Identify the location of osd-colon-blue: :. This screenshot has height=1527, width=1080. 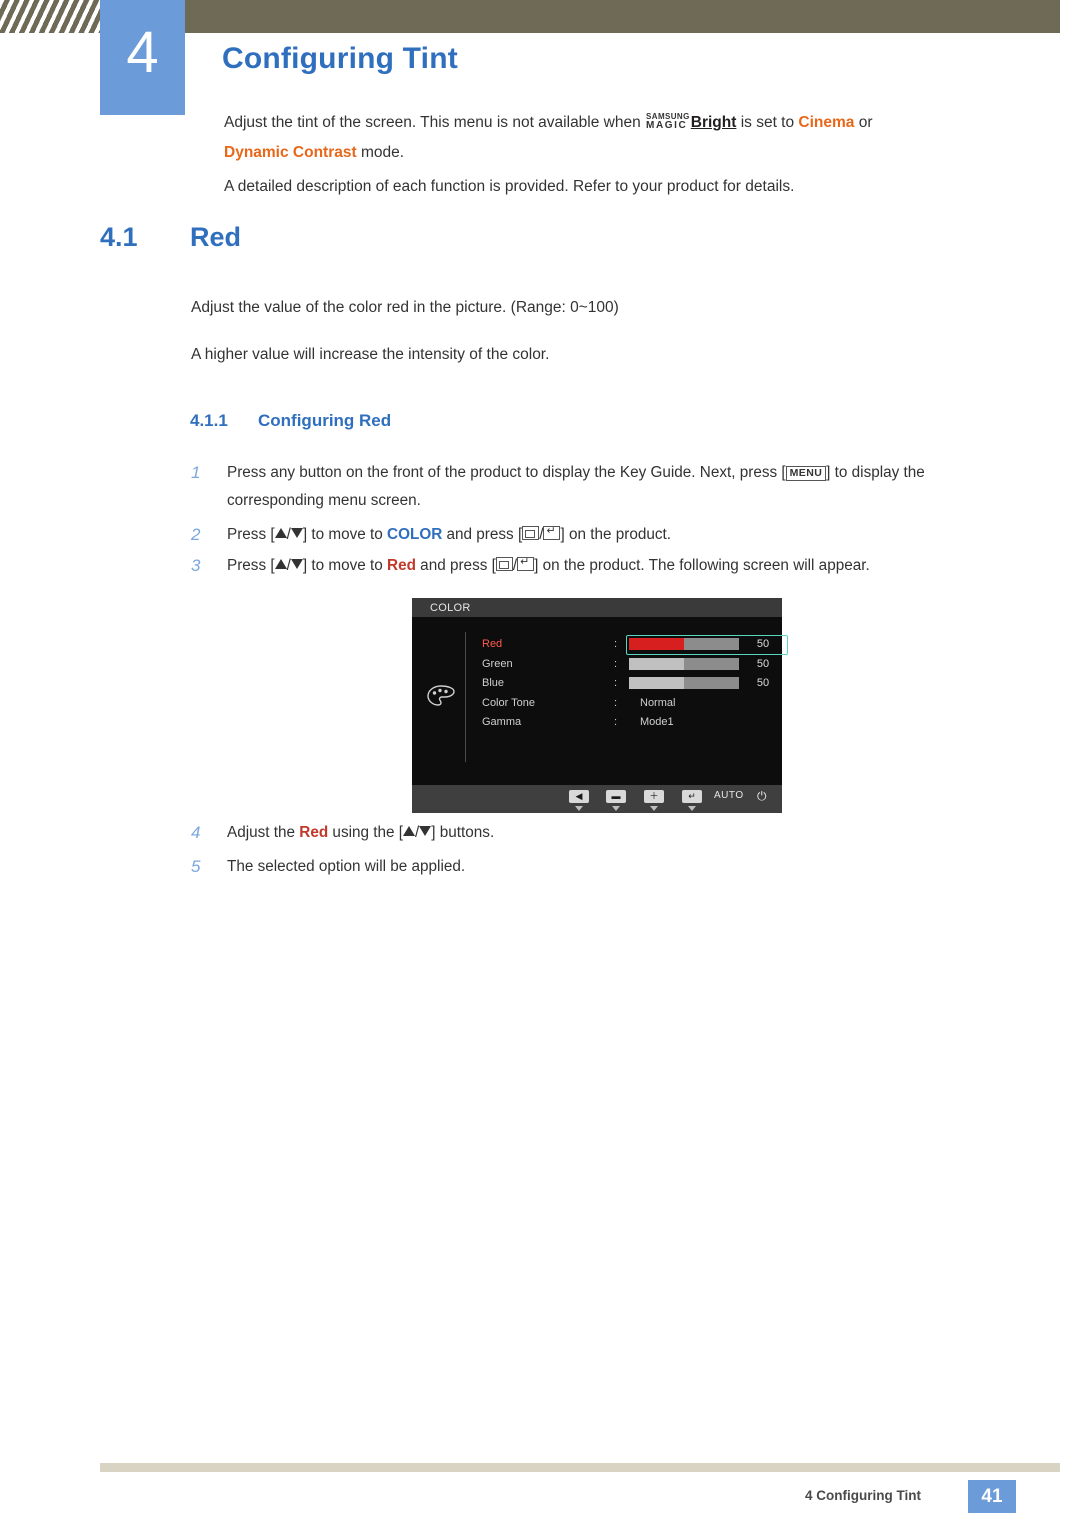
(616, 683).